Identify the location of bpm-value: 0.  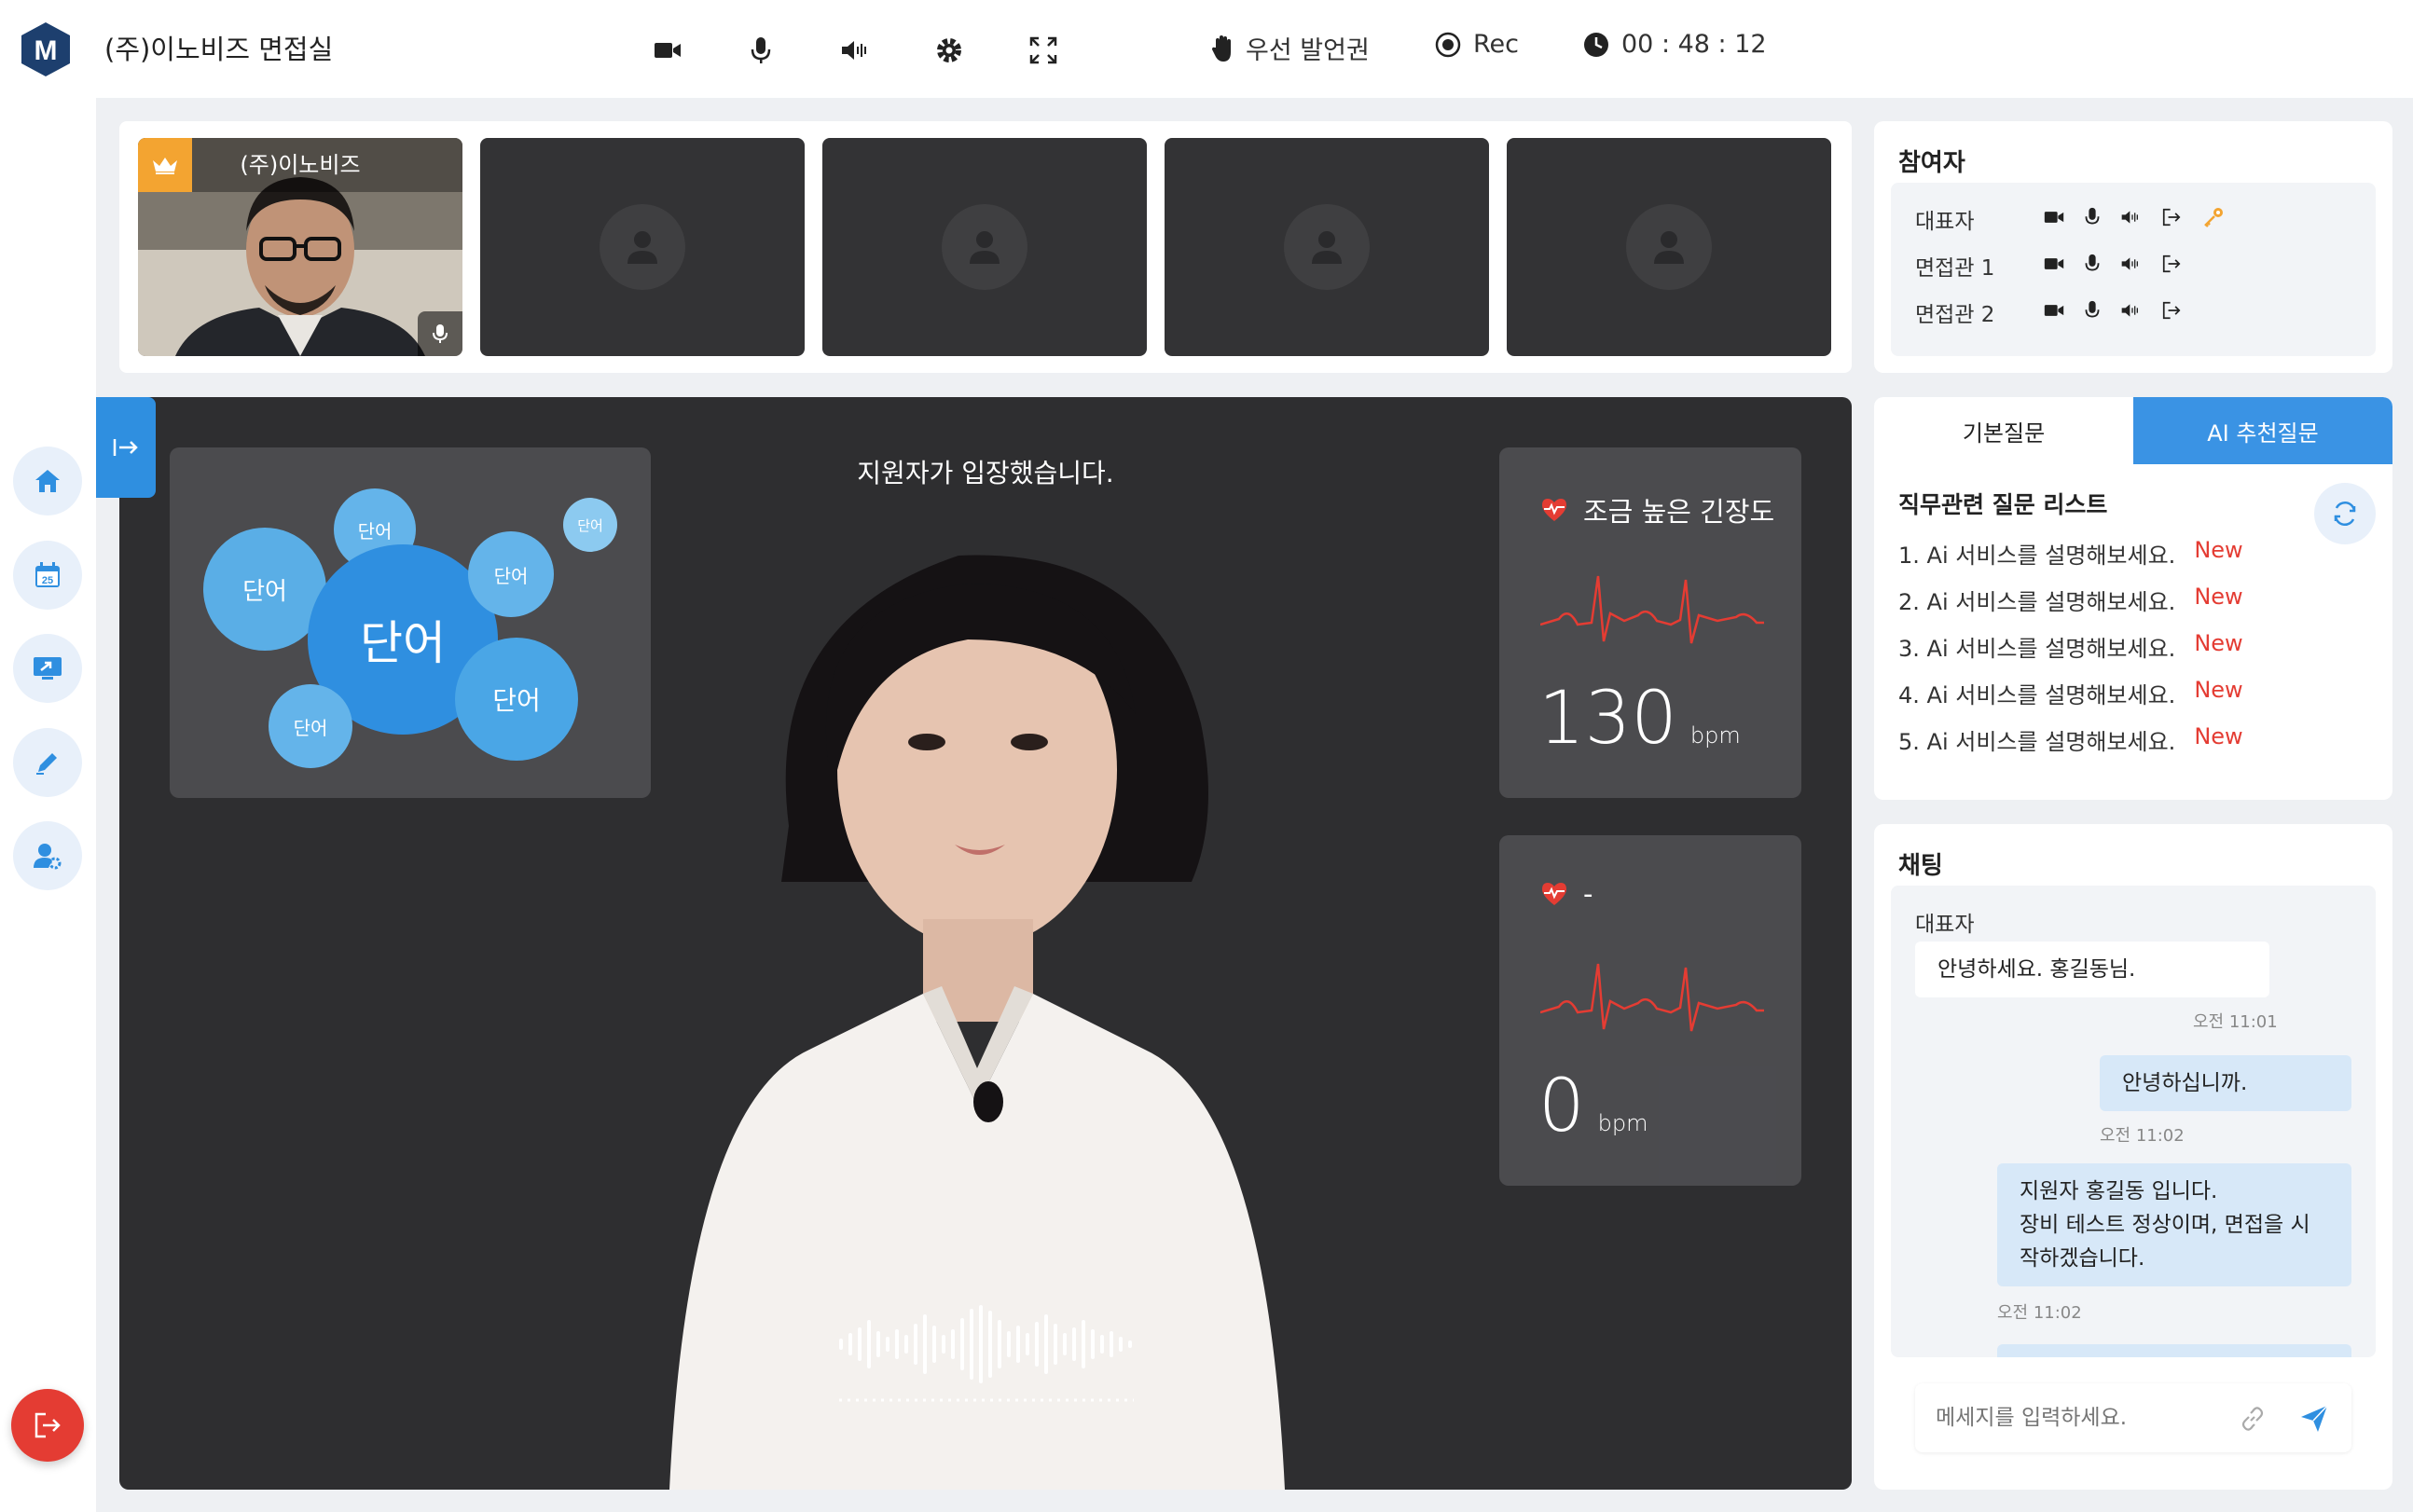
(1561, 1106).